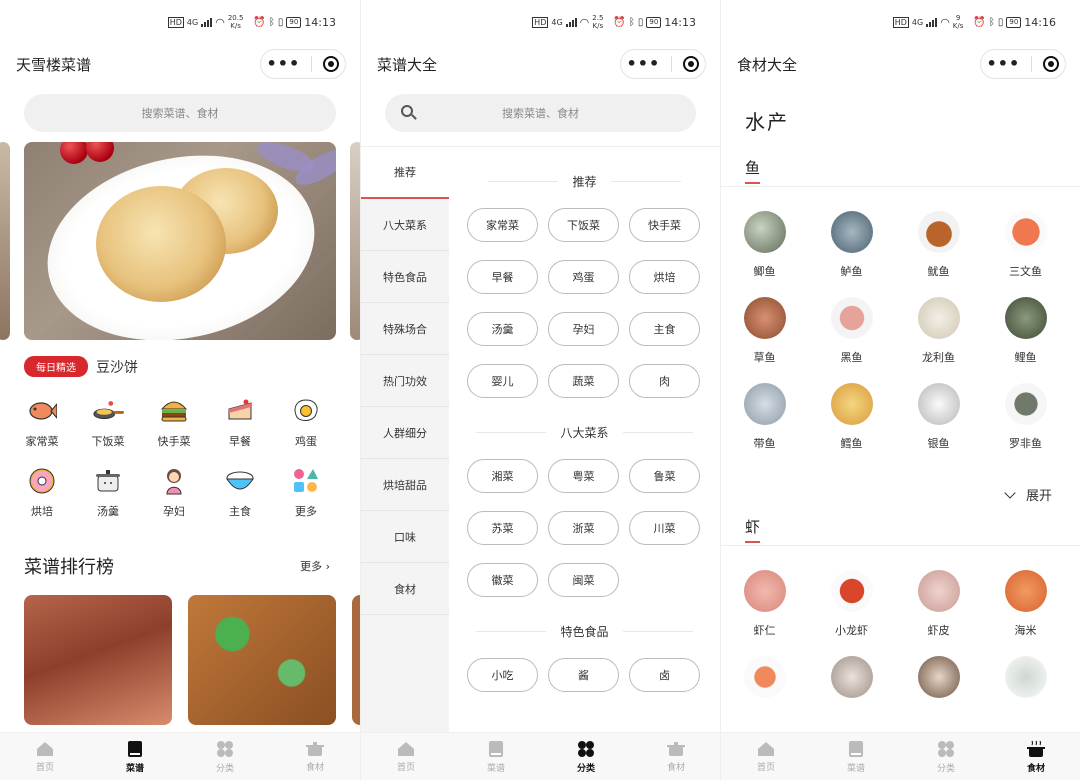 This screenshot has height=780, width=1080. What do you see at coordinates (108, 493) in the screenshot?
I see `category-item: 汤羹` at bounding box center [108, 493].